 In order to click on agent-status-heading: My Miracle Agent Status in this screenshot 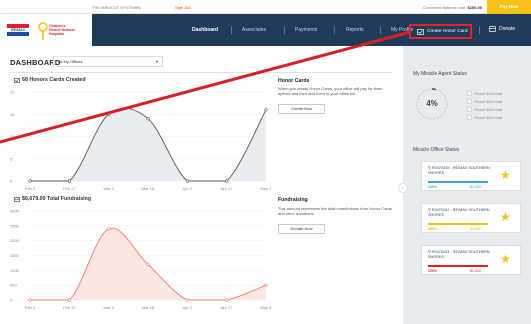, I will do `click(440, 74)`.